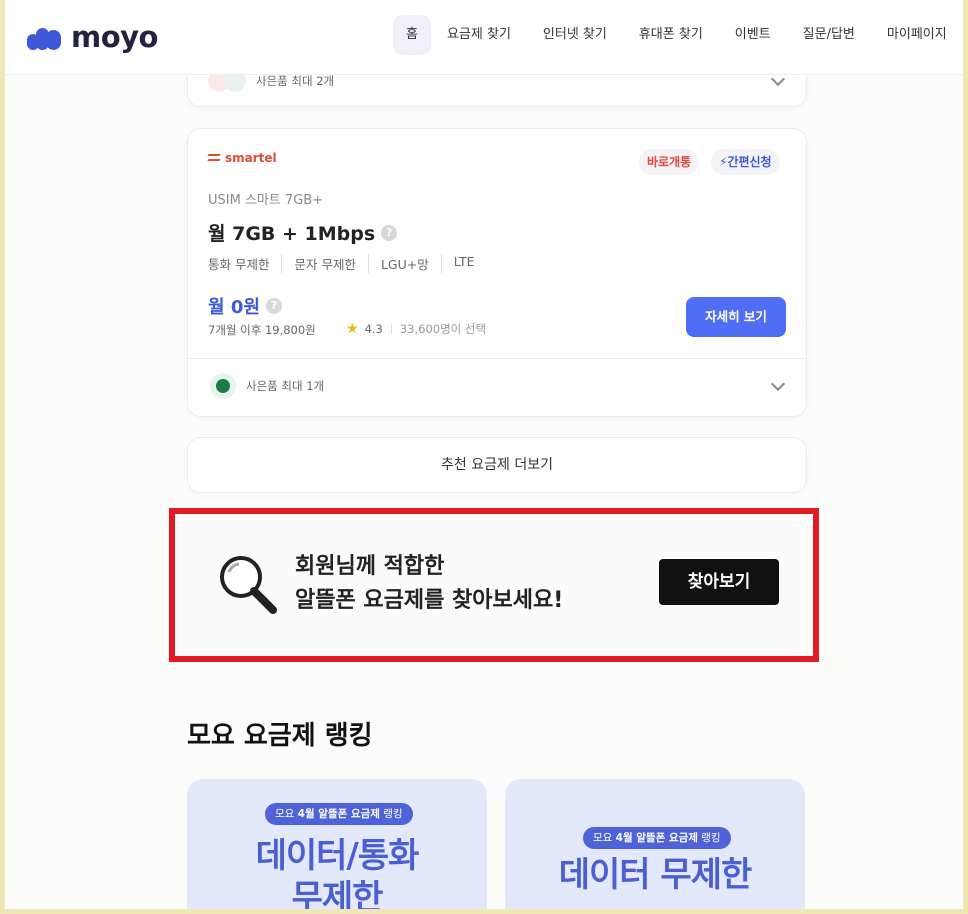 The image size is (968, 914). What do you see at coordinates (669, 162) in the screenshot?
I see `badge-direct-open: 바로개통` at bounding box center [669, 162].